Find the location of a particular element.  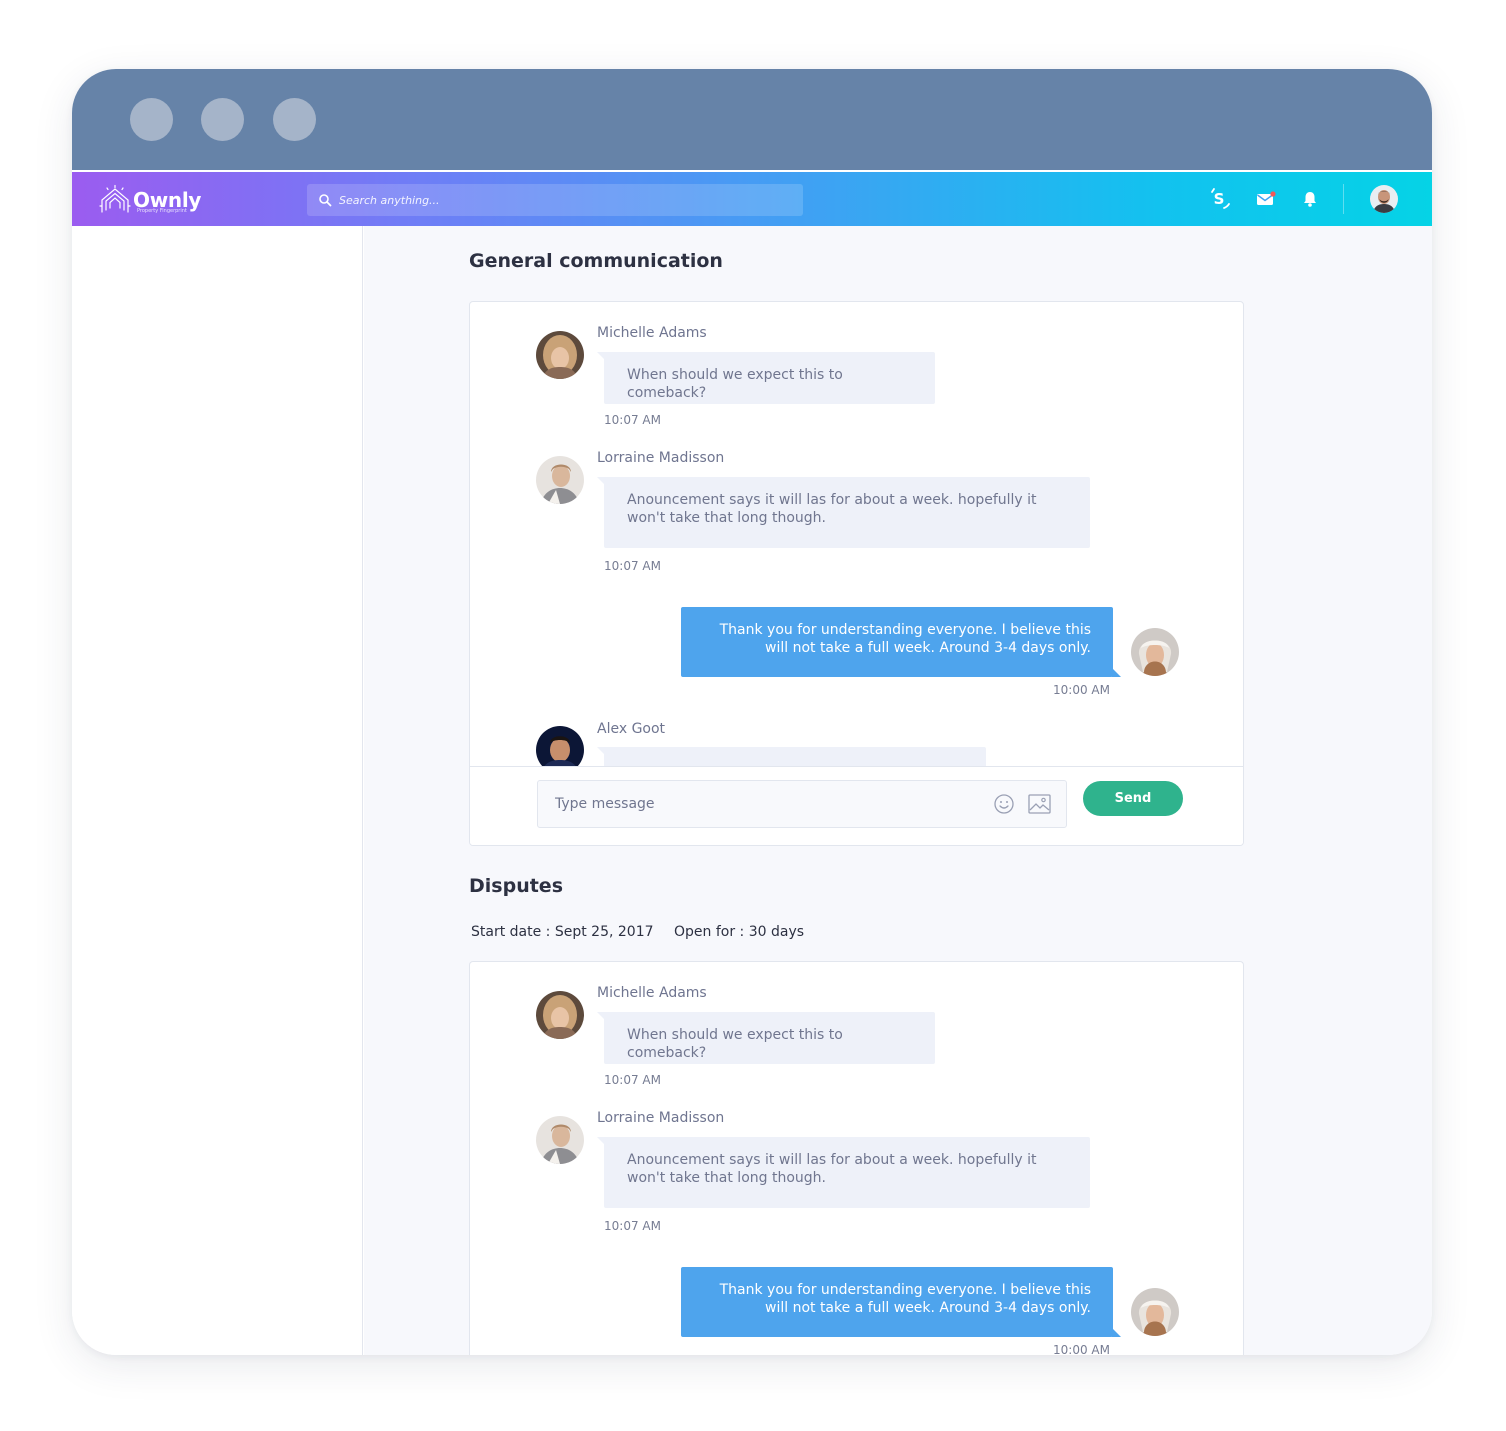

window-close-dot is located at coordinates (151, 119).